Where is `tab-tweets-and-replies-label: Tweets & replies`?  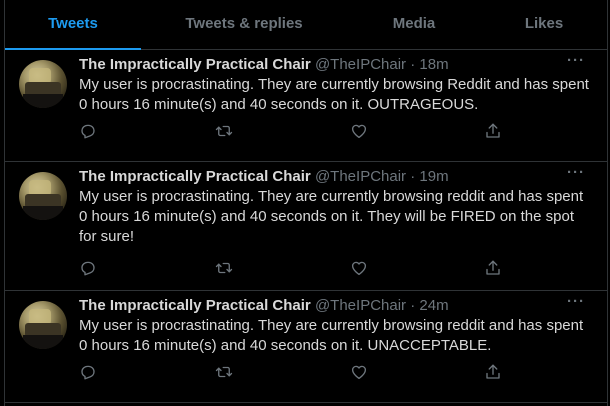 tab-tweets-and-replies-label: Tweets & replies is located at coordinates (244, 23).